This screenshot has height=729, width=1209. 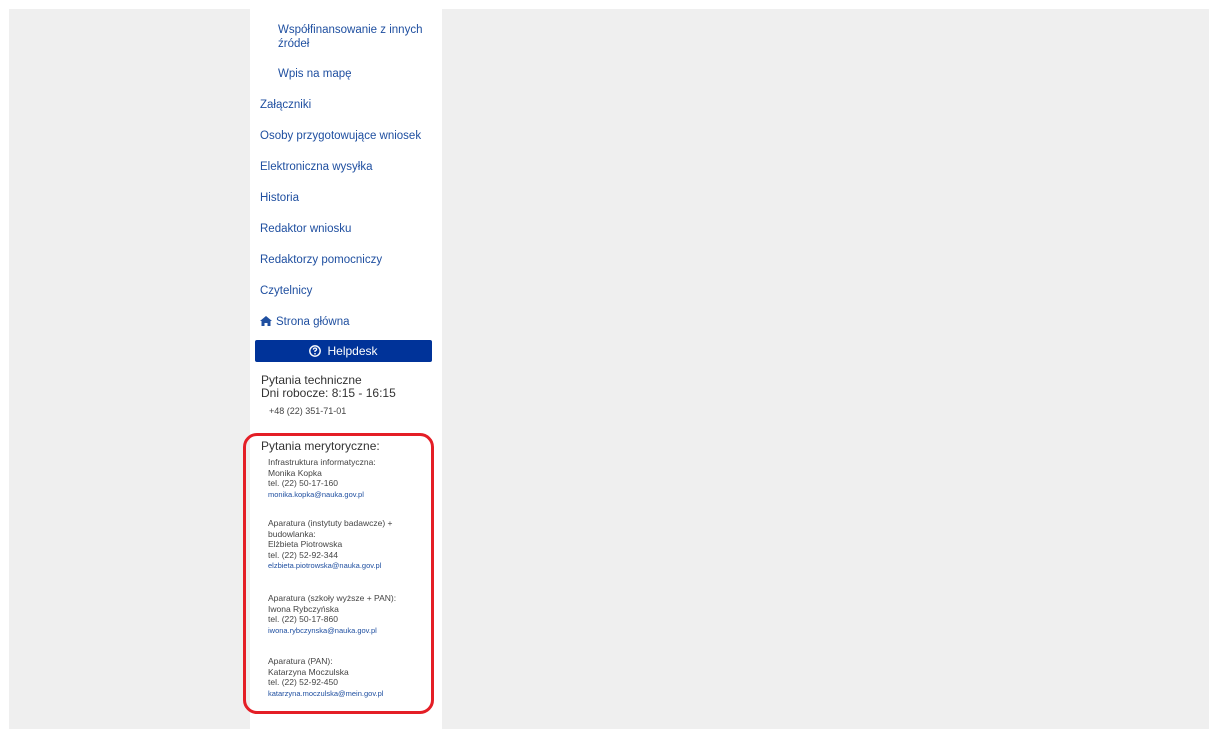 What do you see at coordinates (348, 694) in the screenshot?
I see `contact-email-link: katarzyna.moczulska@mein.gov.pl` at bounding box center [348, 694].